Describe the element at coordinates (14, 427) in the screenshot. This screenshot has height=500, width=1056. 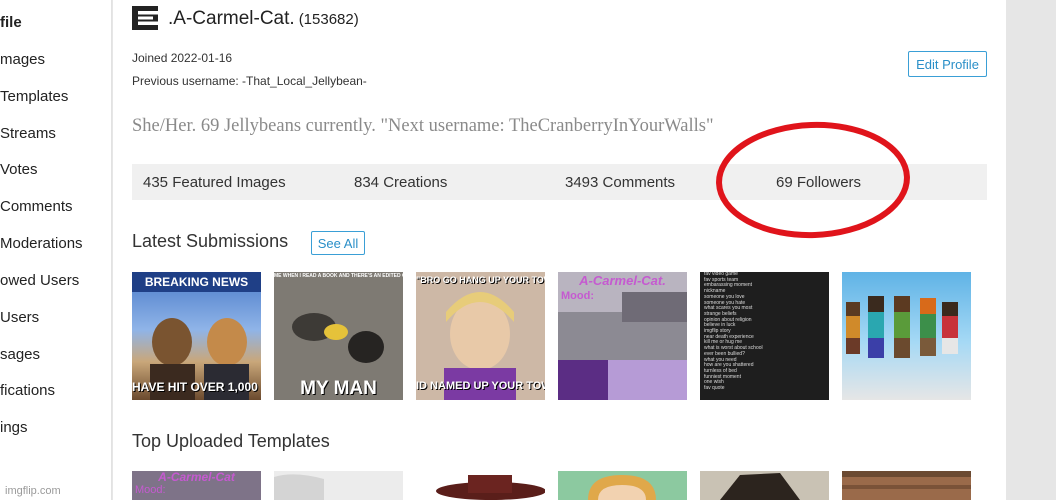
I see `sidebar-item-settings: ings` at that location.